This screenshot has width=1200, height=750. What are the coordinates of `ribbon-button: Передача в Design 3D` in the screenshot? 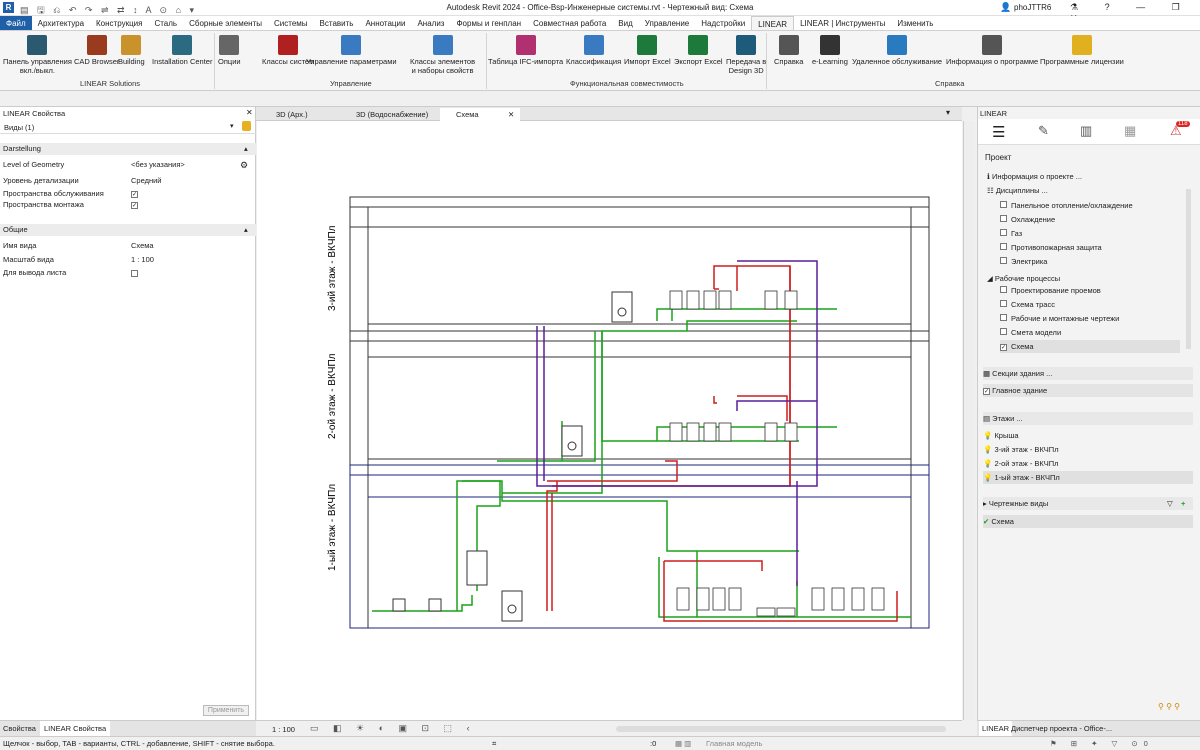 It's located at (746, 55).